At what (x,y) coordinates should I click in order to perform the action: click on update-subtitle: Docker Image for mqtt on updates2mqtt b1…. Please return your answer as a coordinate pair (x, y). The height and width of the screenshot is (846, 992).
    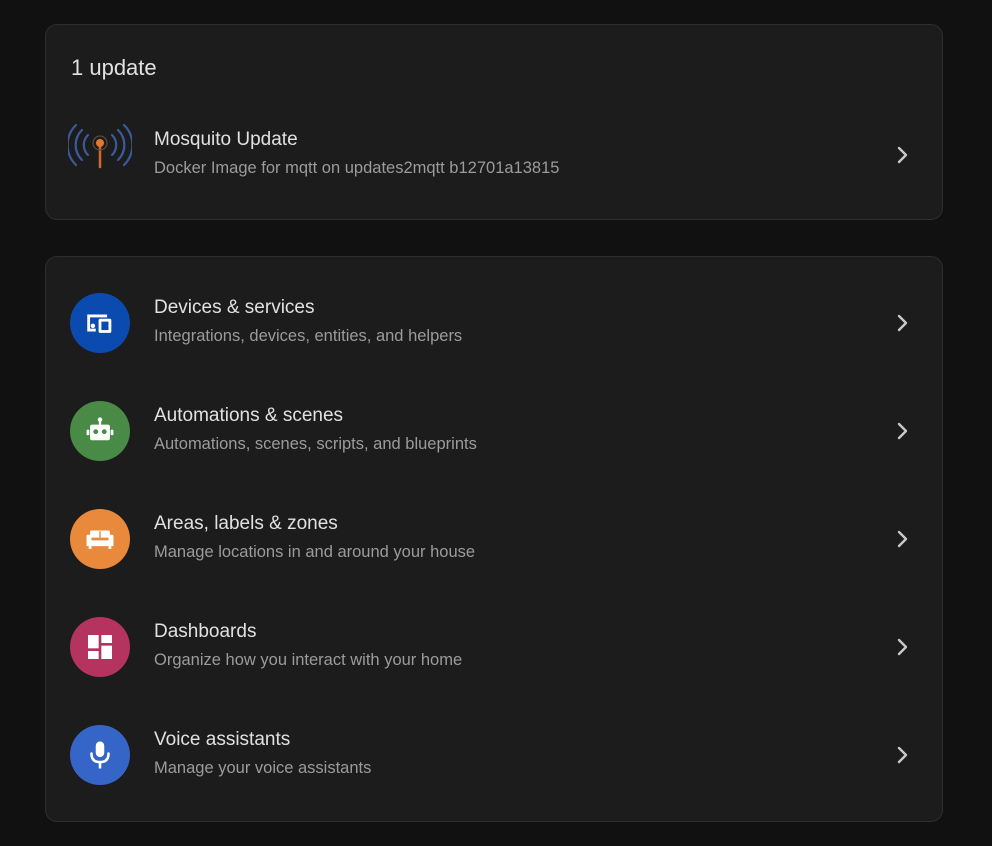
    Looking at the image, I should click on (357, 168).